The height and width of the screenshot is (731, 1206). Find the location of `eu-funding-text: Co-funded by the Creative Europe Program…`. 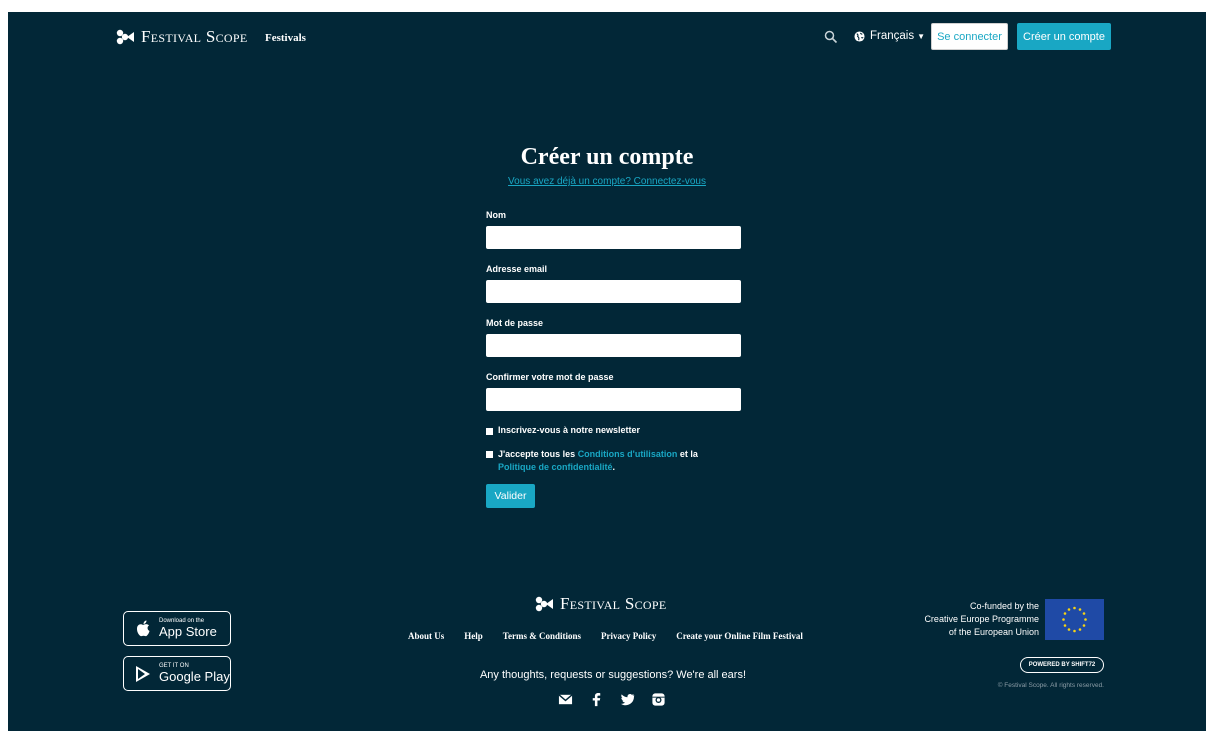

eu-funding-text: Co-funded by the Creative Europe Program… is located at coordinates (976, 619).